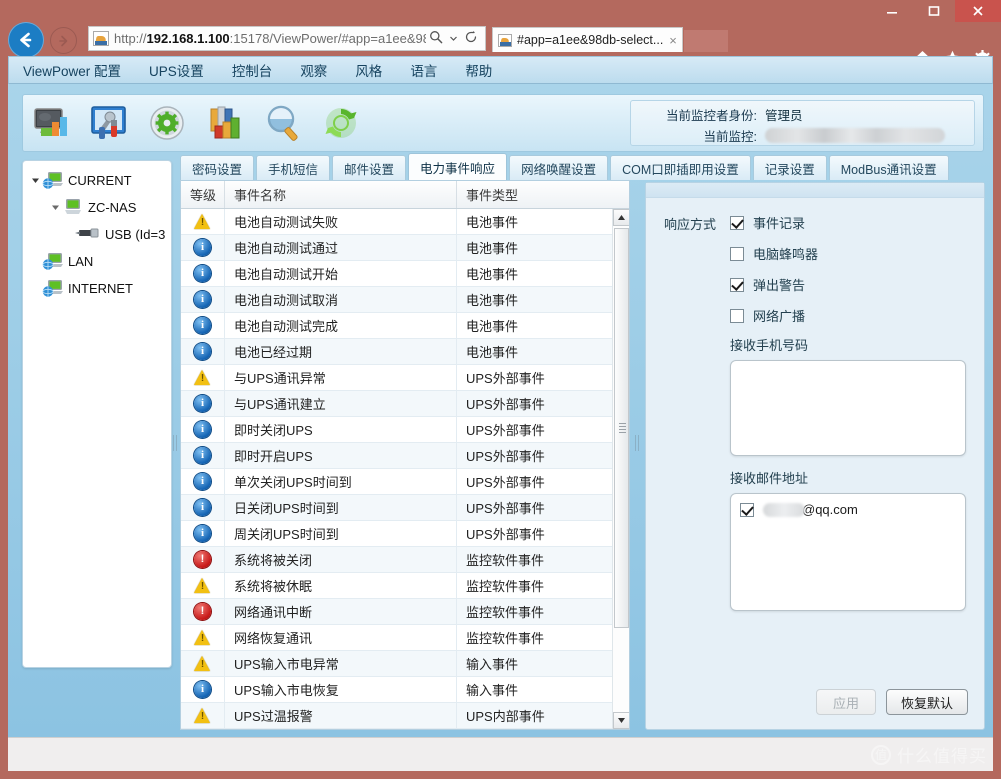 The height and width of the screenshot is (779, 1001). I want to click on restore-default-button: 恢复默认, so click(926, 702).